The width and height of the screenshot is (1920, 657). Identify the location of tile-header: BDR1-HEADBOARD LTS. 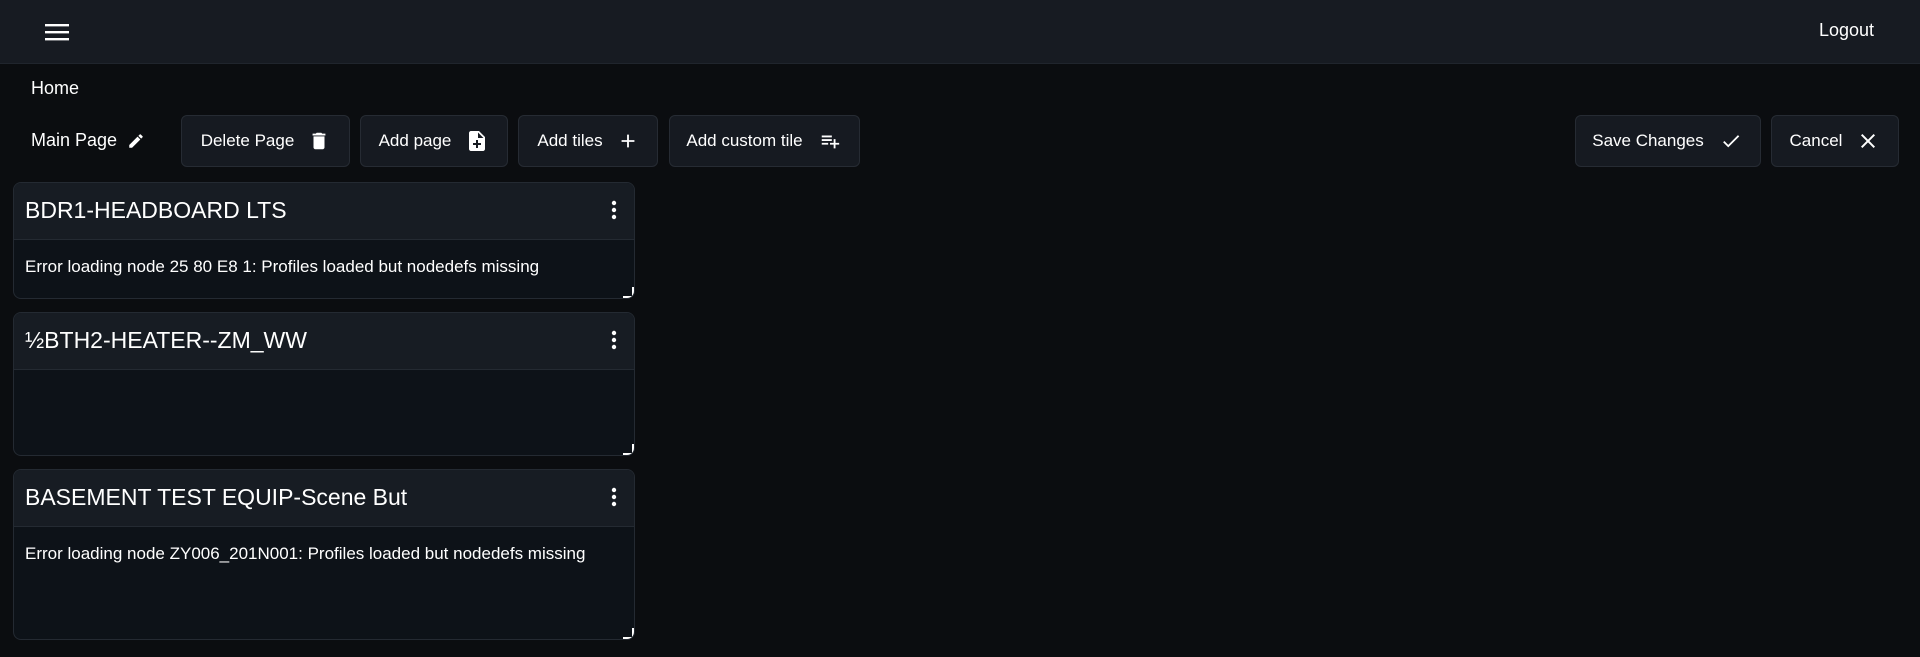
(324, 211).